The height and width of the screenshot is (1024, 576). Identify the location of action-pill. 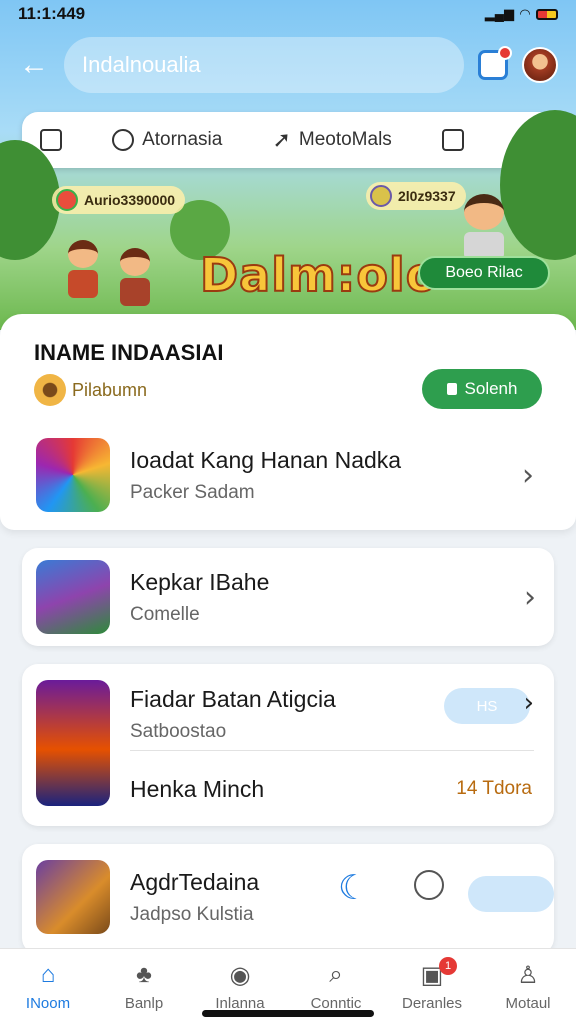
(511, 894).